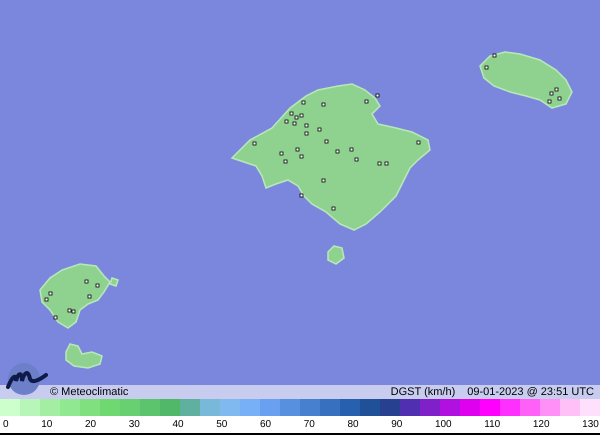 This screenshot has width=600, height=435. What do you see at coordinates (443, 424) in the screenshot?
I see `scale-tick-label: 100` at bounding box center [443, 424].